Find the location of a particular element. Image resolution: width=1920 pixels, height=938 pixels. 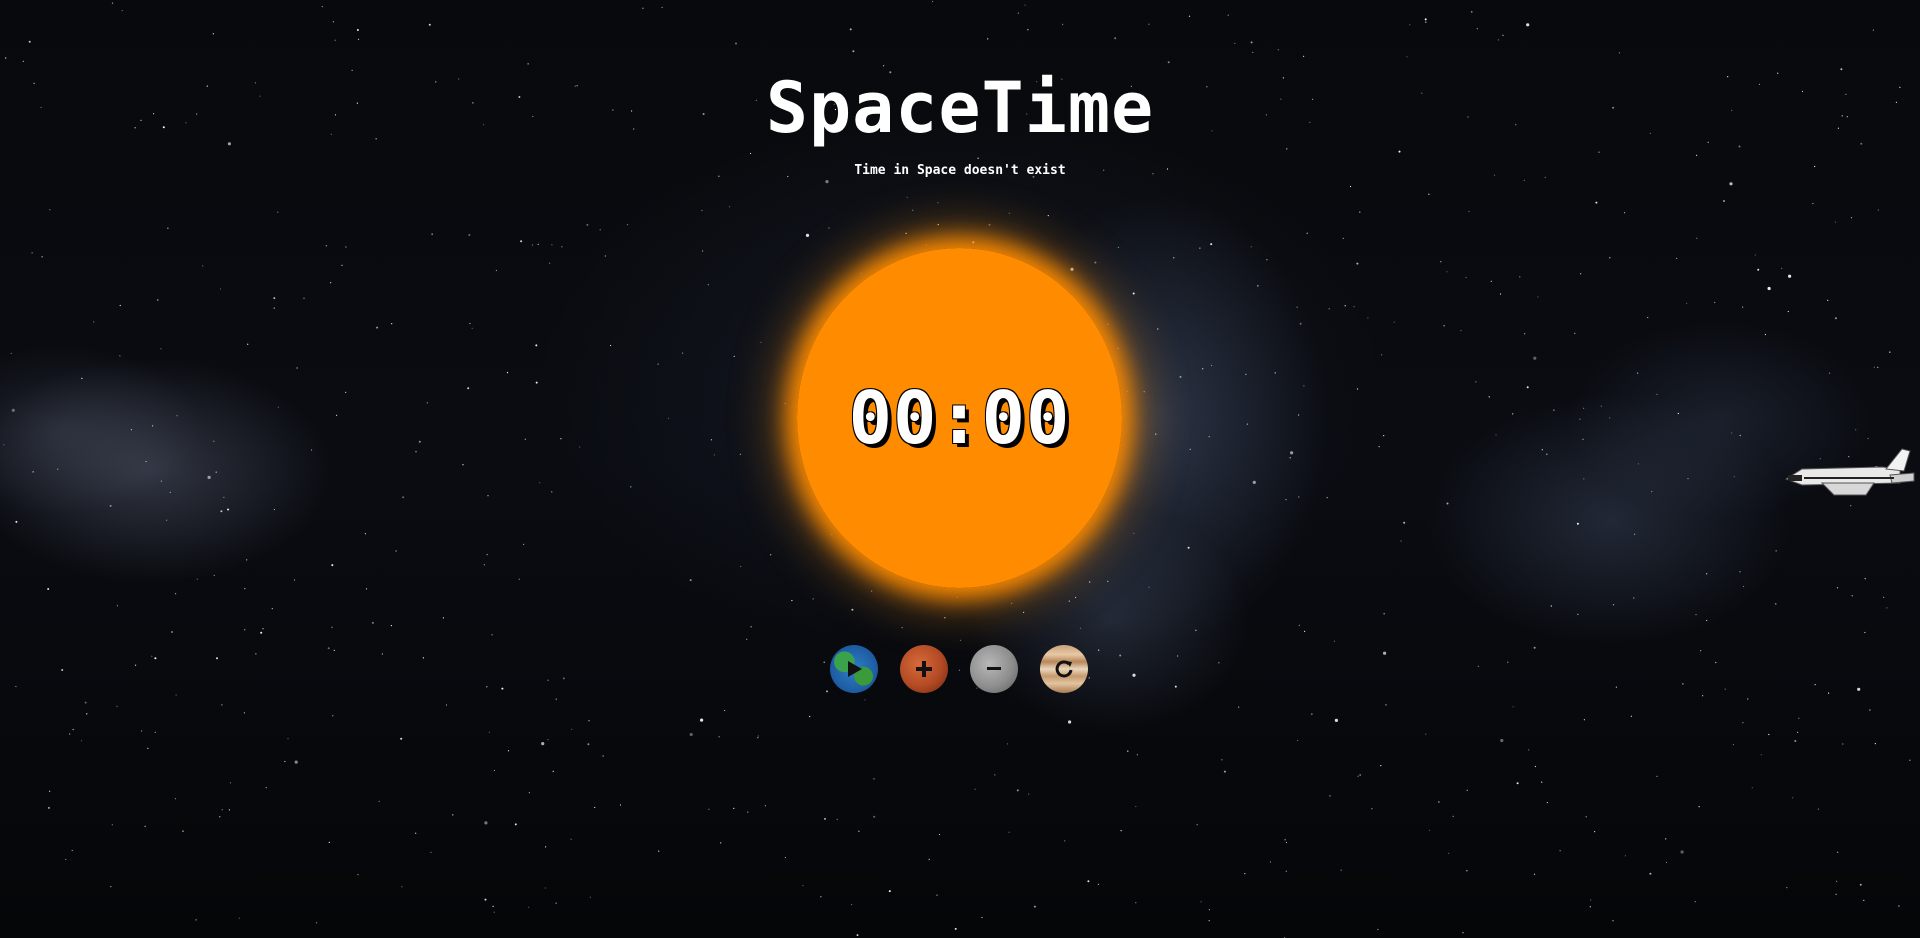

decrease-button is located at coordinates (994, 669).